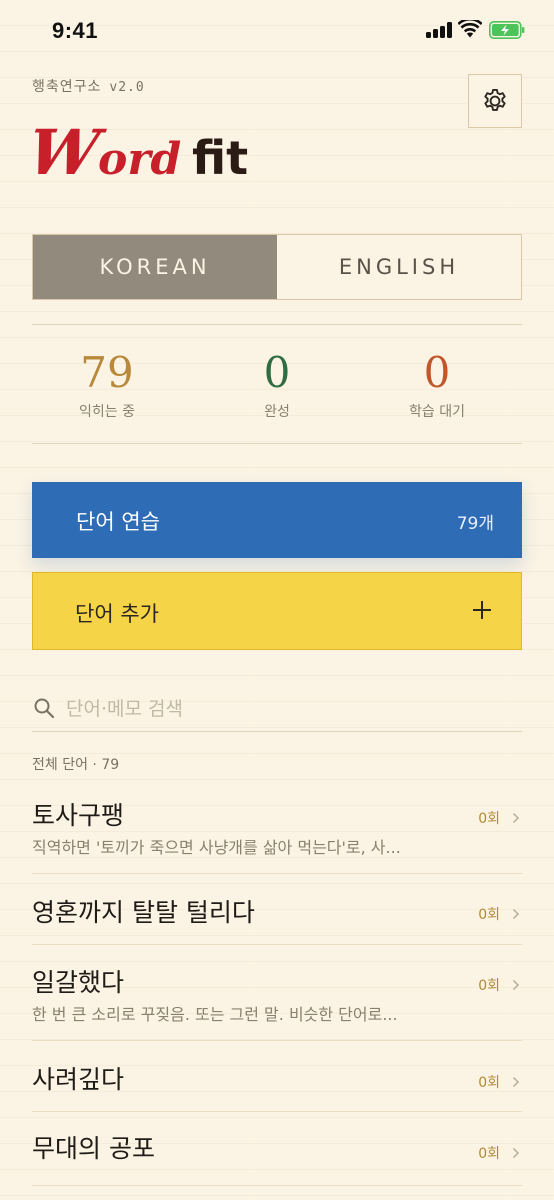  I want to click on wifi-icon, so click(470, 29).